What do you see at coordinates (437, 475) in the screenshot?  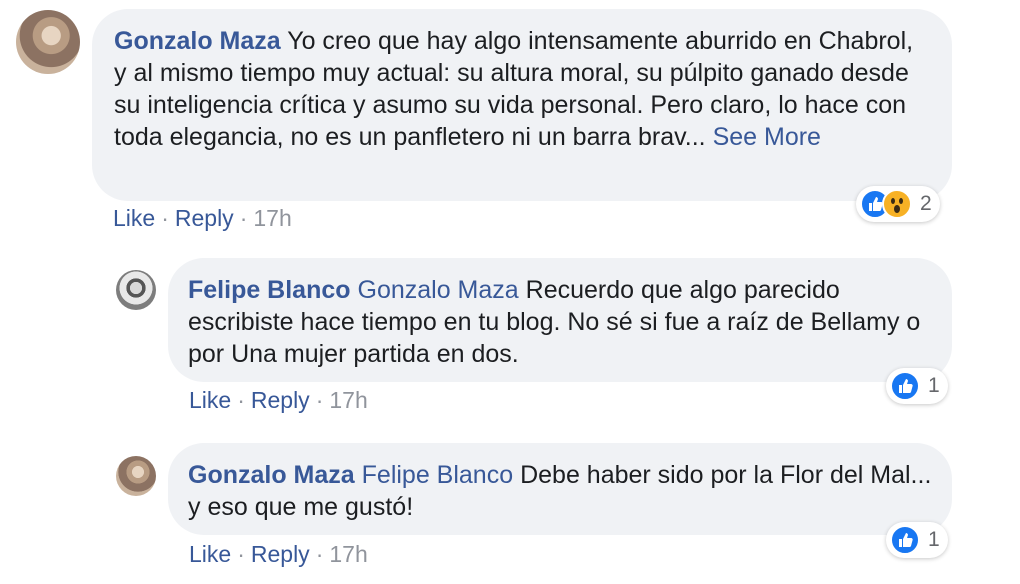 I see `mention-link: Felipe Blanco` at bounding box center [437, 475].